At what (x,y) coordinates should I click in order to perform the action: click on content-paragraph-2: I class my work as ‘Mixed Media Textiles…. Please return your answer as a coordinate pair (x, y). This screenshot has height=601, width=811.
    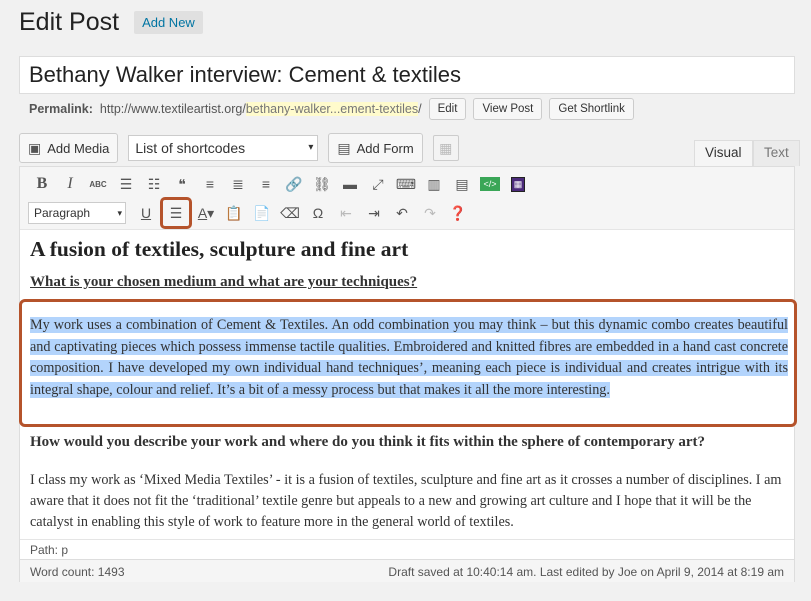
    Looking at the image, I should click on (406, 501).